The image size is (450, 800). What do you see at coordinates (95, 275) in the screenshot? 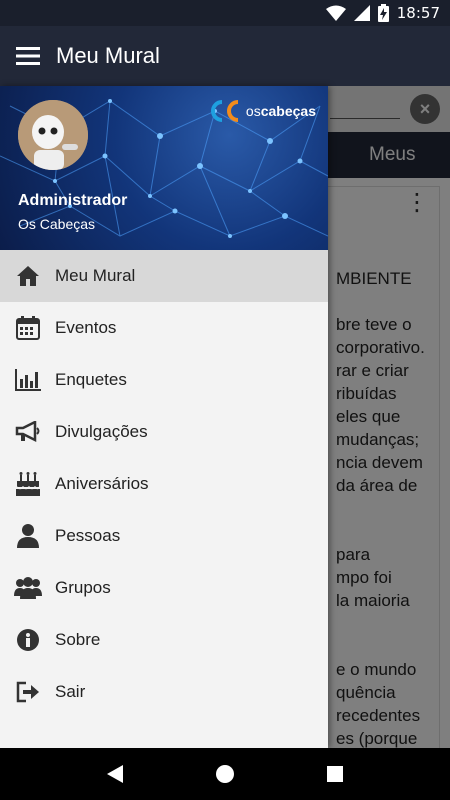
I see `menu-item-label: Meu Mural` at bounding box center [95, 275].